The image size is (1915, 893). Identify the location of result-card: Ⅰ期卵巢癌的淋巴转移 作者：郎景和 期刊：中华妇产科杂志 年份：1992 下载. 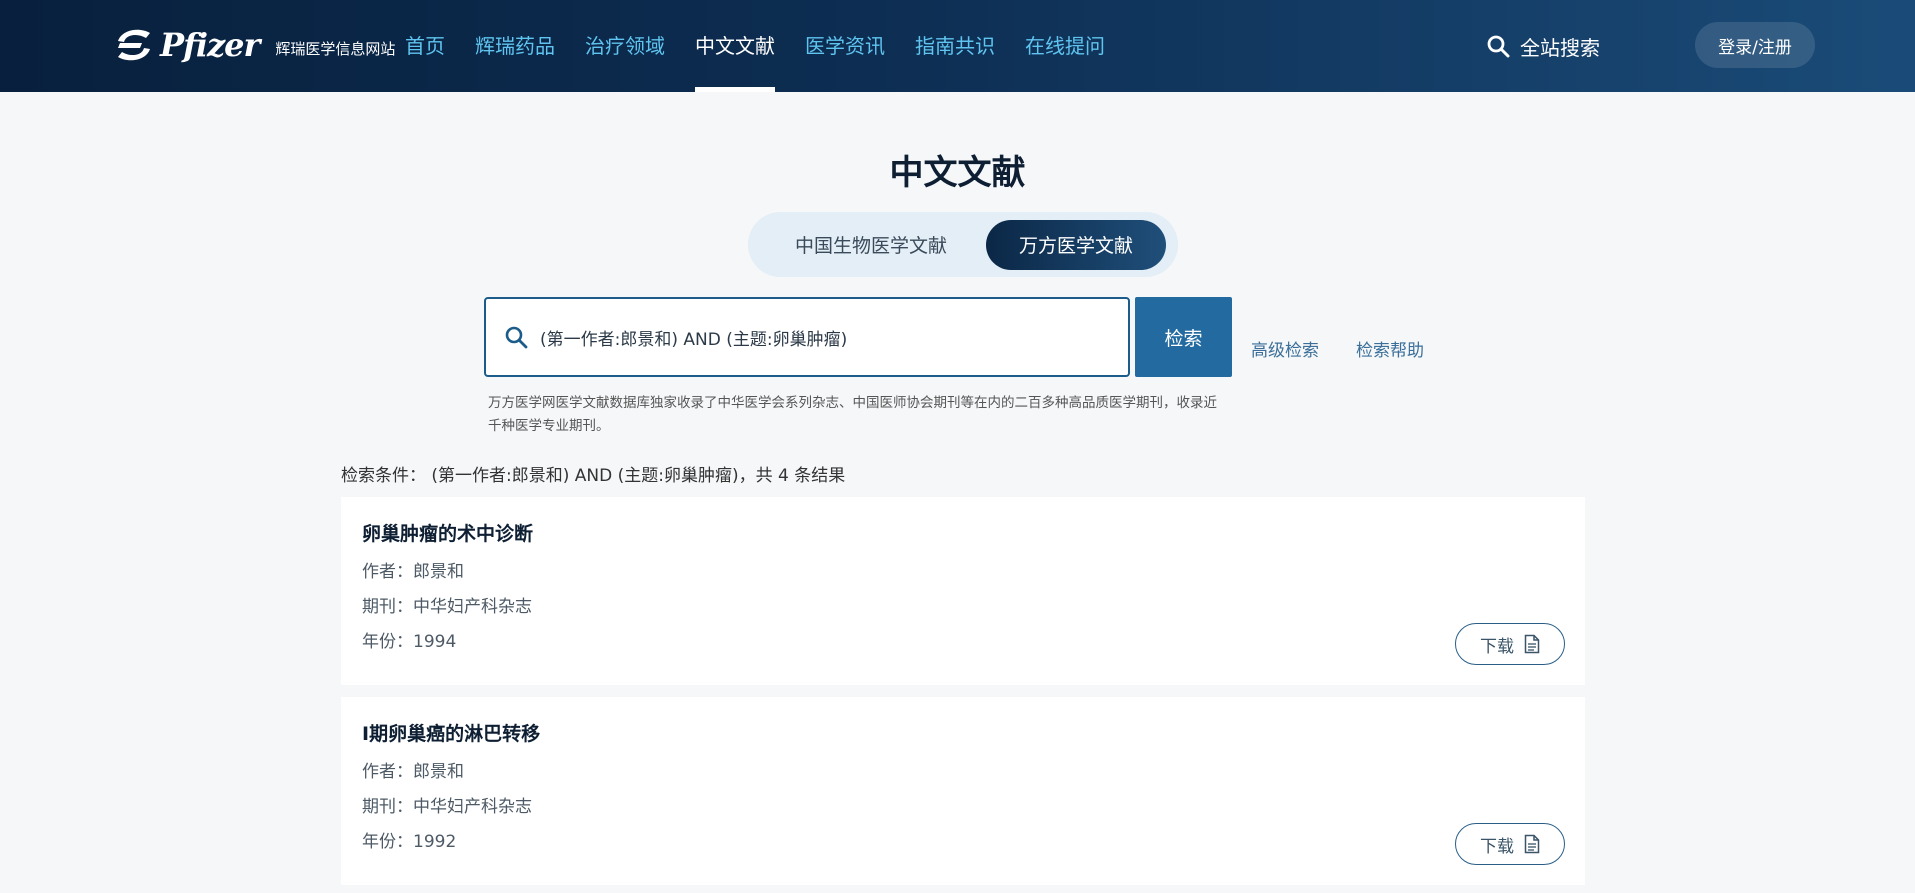
(963, 791).